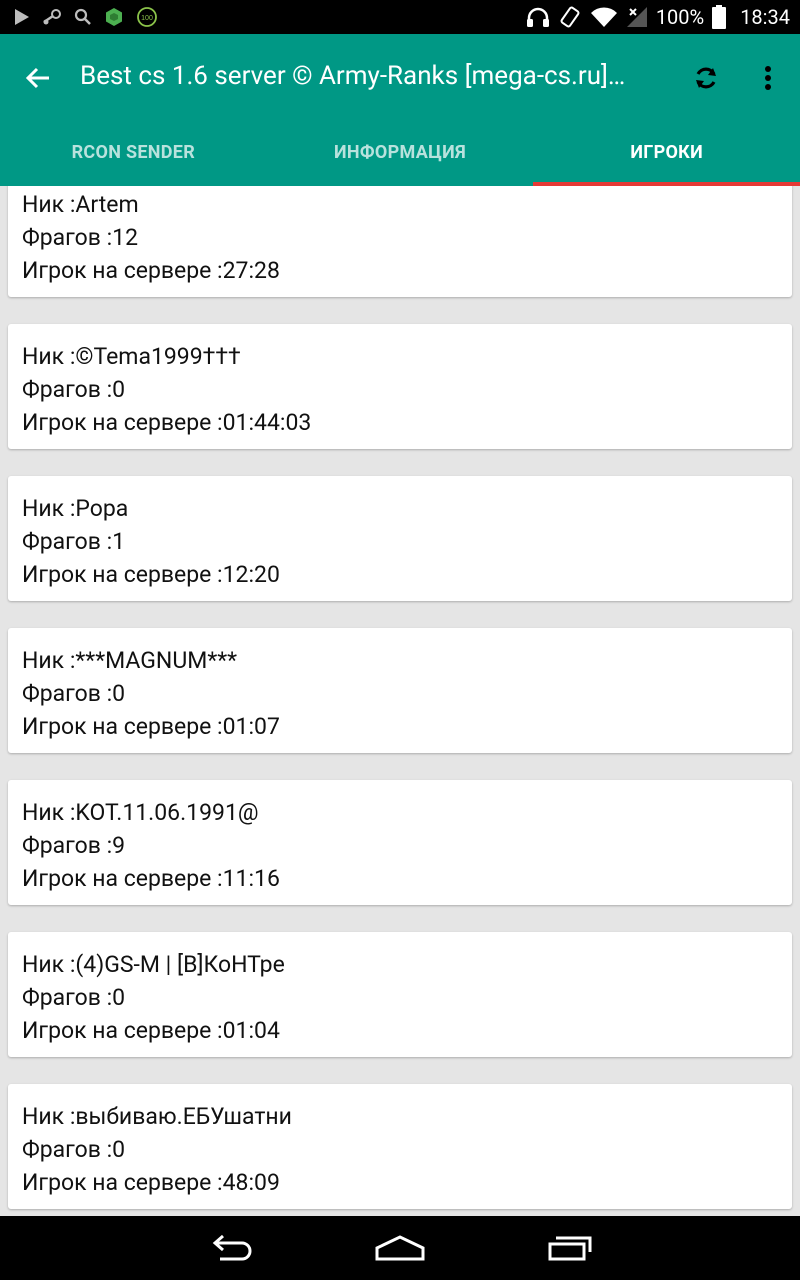  I want to click on player-time: Игрок на сервере :27:28, so click(151, 270).